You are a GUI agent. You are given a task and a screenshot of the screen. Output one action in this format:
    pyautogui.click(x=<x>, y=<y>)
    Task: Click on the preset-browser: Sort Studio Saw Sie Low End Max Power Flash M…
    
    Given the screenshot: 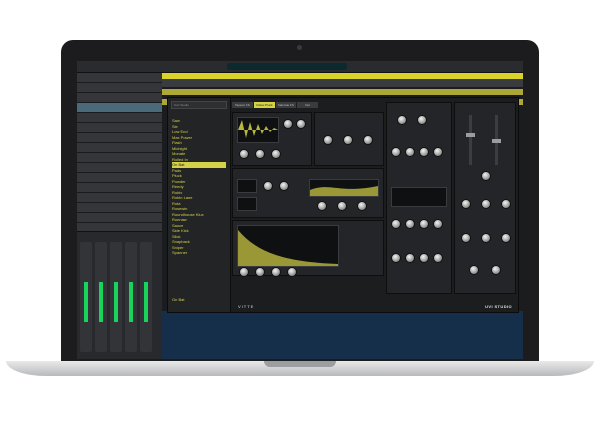 What is the action you would take?
    pyautogui.click(x=199, y=205)
    